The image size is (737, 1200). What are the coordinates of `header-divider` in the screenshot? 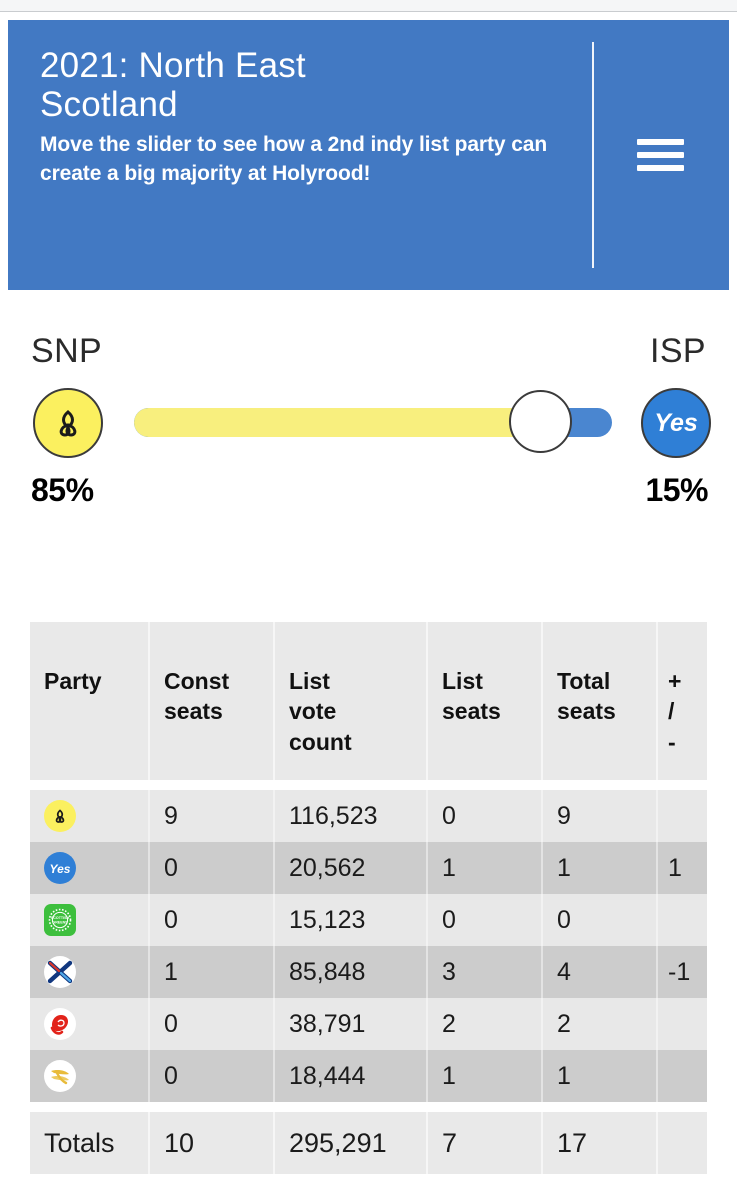 It's located at (593, 155).